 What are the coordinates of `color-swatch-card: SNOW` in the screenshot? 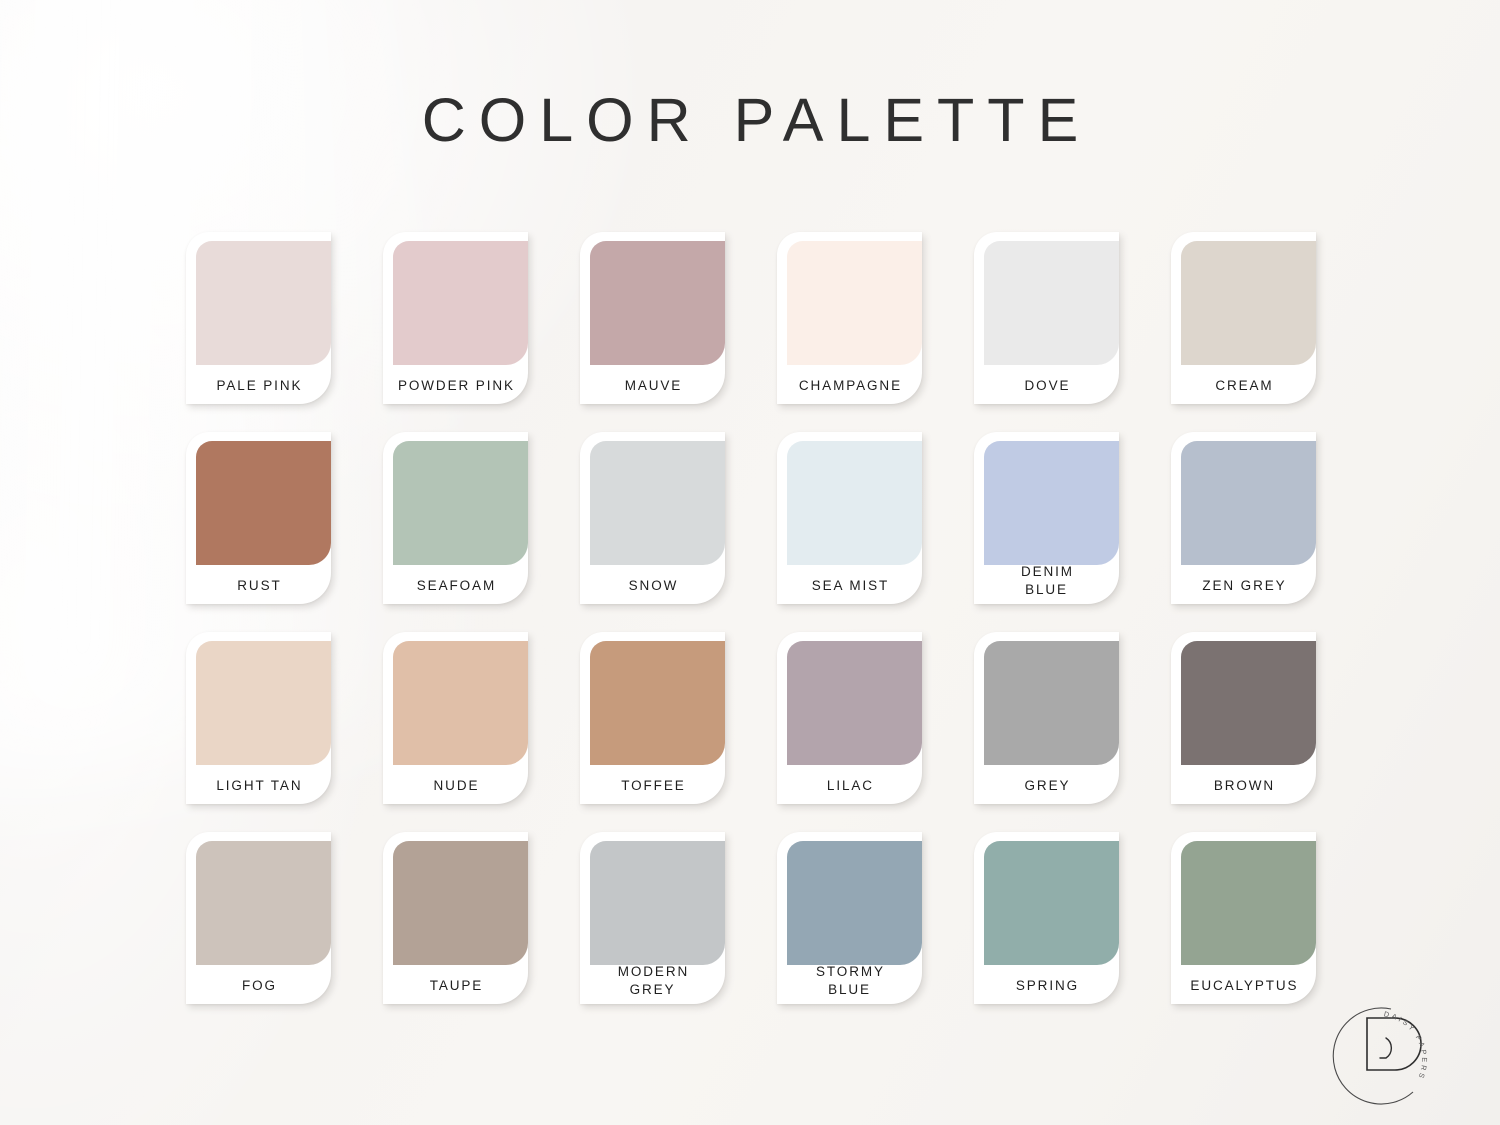 It's located at (652, 518).